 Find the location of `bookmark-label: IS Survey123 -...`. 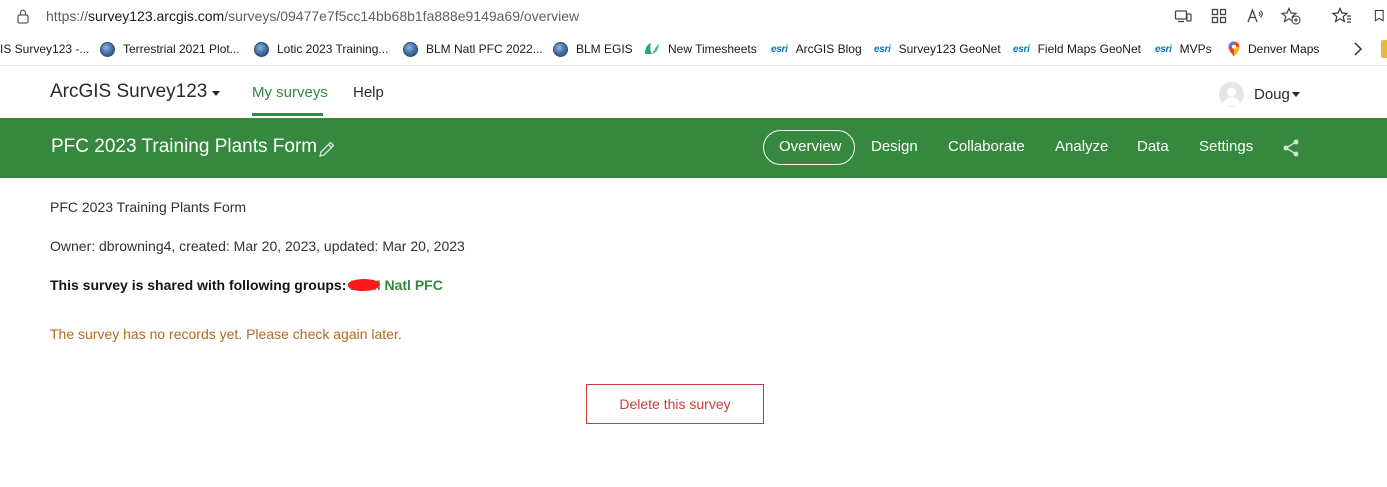

bookmark-label: IS Survey123 -... is located at coordinates (45, 49).